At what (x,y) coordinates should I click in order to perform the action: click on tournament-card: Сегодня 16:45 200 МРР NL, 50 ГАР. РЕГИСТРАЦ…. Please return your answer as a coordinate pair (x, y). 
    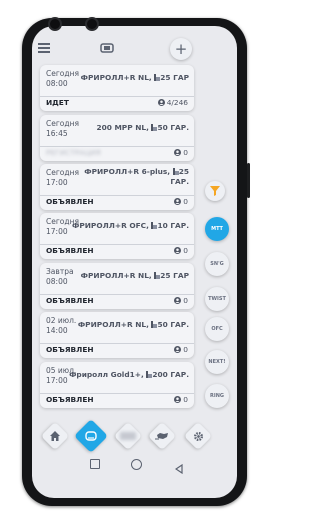
    Looking at the image, I should click on (117, 138).